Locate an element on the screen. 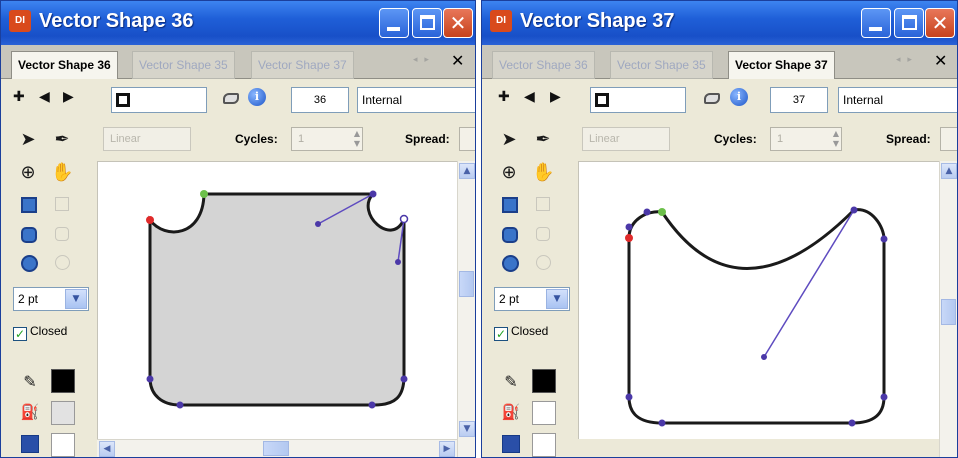  close-button: ✕ is located at coordinates (458, 23).